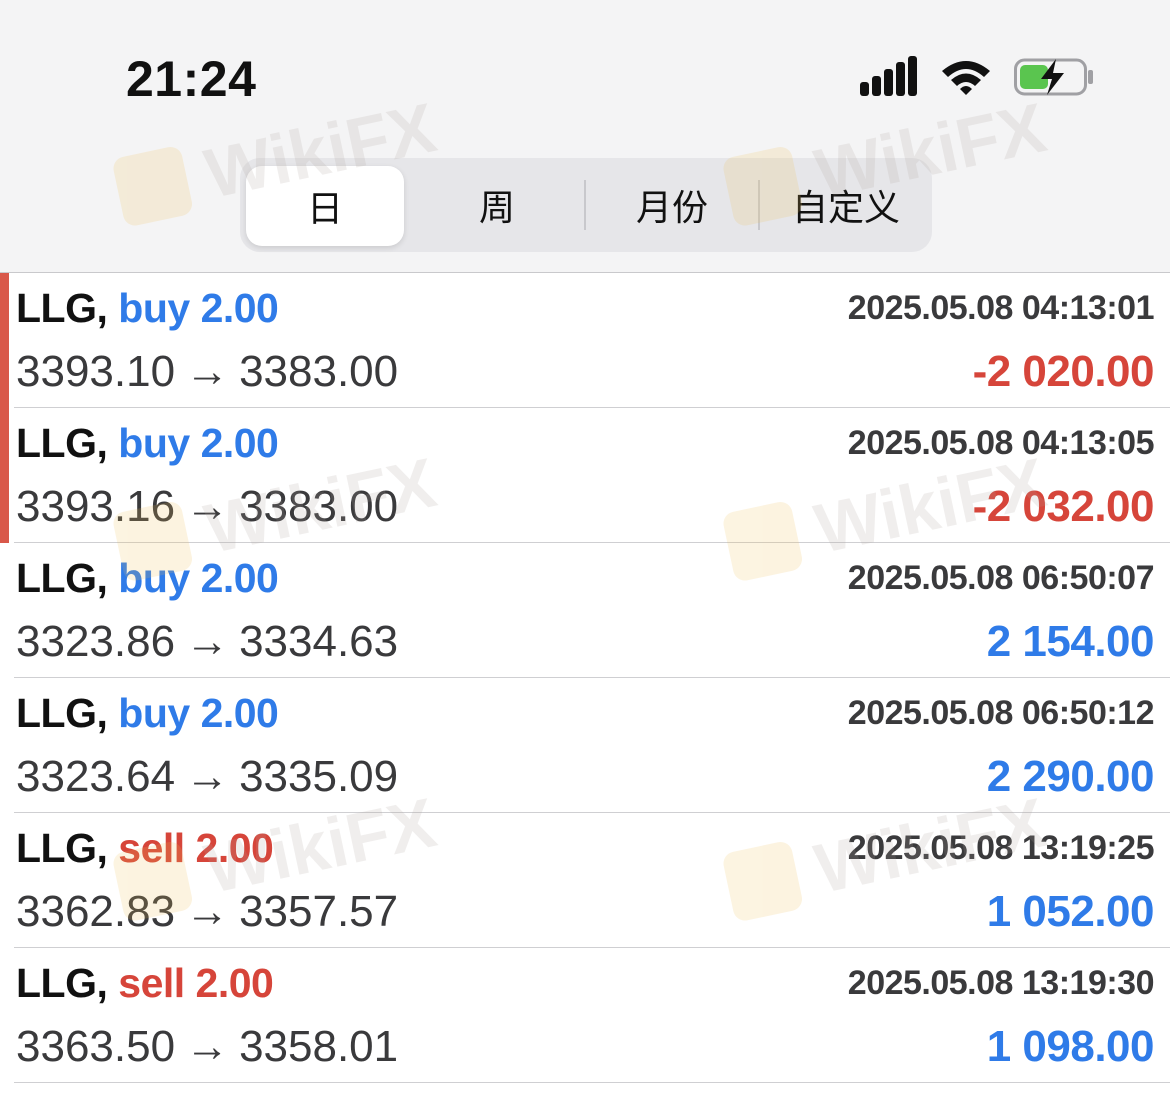 The width and height of the screenshot is (1170, 1096). What do you see at coordinates (96, 911) in the screenshot?
I see `open-price: 3362.83` at bounding box center [96, 911].